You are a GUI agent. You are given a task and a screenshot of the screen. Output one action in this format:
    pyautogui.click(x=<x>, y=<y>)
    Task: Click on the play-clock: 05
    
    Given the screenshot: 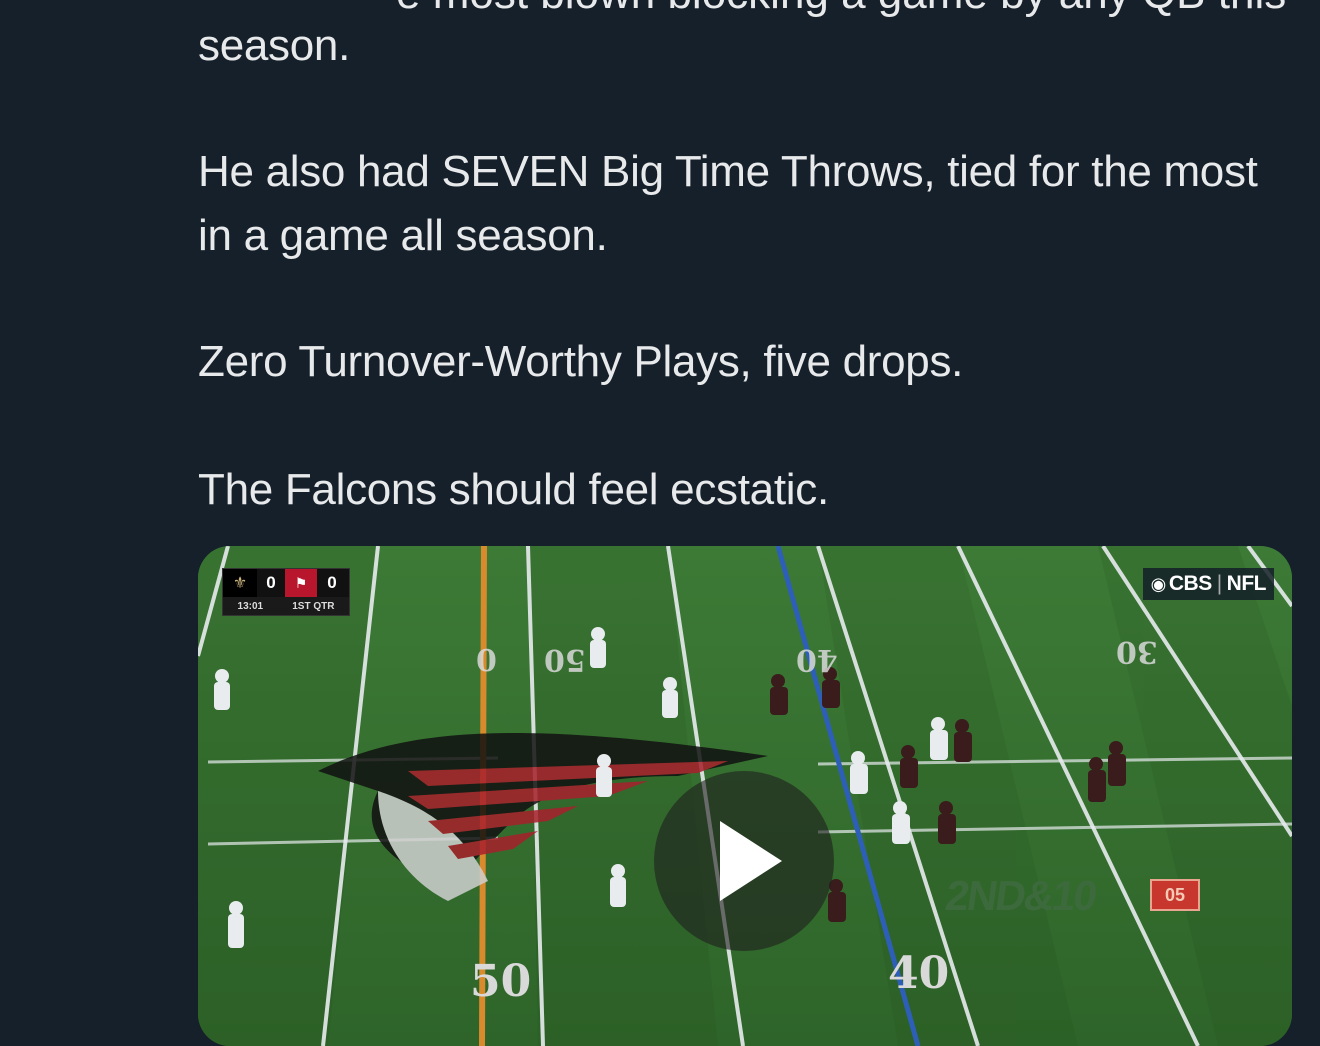 What is the action you would take?
    pyautogui.click(x=1175, y=895)
    